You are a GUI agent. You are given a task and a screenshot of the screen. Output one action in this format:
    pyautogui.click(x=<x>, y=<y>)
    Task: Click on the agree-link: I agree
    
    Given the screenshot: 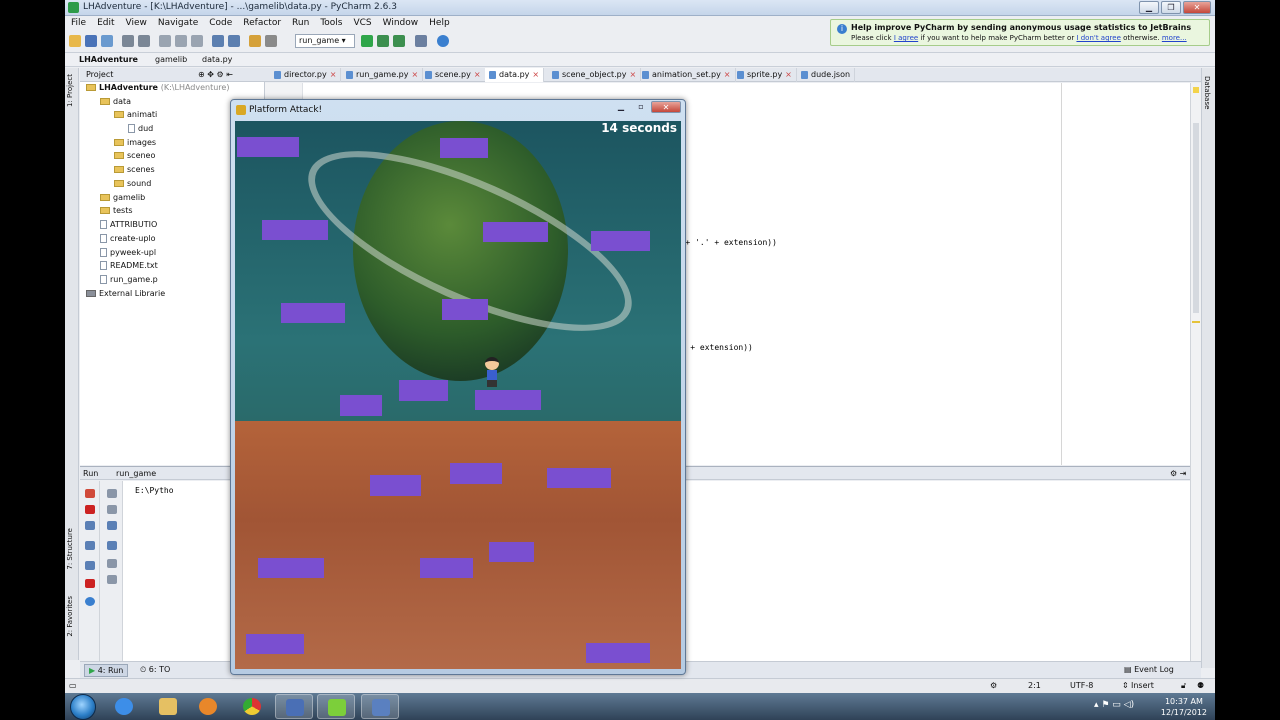 What is the action you would take?
    pyautogui.click(x=906, y=38)
    